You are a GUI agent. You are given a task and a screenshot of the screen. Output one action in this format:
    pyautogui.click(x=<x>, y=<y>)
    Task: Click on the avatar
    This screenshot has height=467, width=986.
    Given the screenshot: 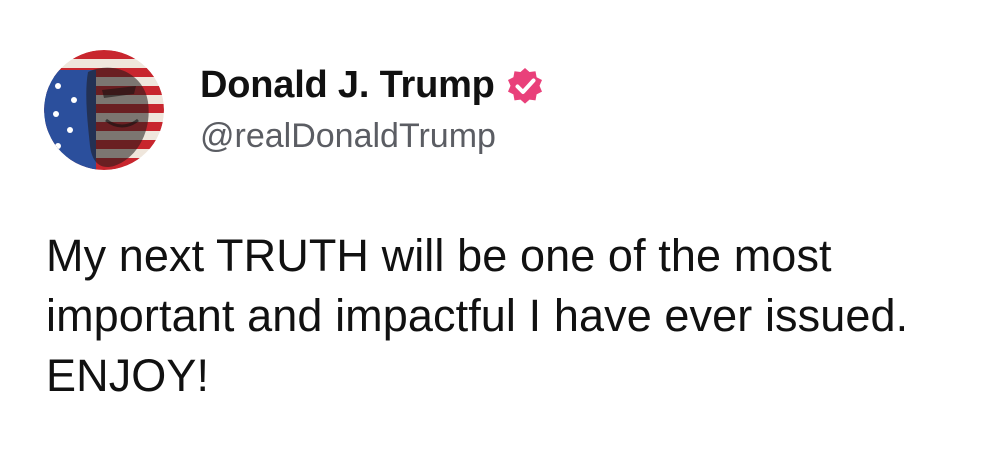 What is the action you would take?
    pyautogui.click(x=104, y=110)
    